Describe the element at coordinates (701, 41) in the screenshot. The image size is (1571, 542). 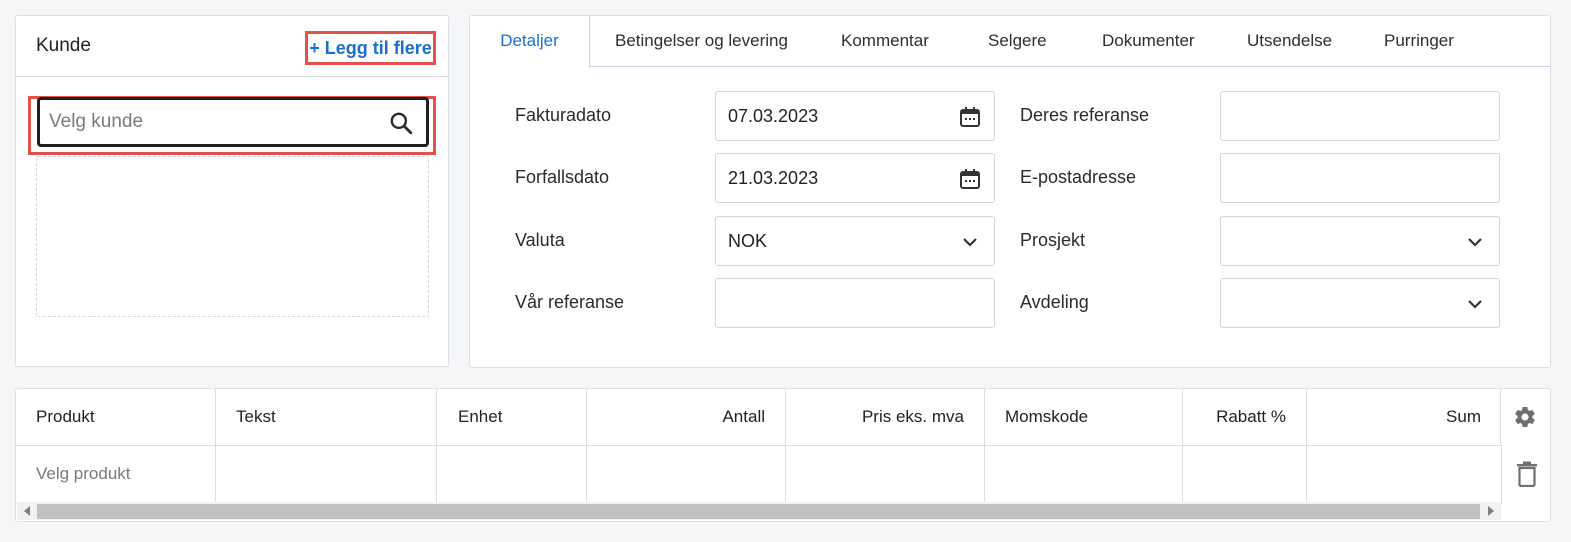
I see `tab-betingelser: Betingelser og levering` at that location.